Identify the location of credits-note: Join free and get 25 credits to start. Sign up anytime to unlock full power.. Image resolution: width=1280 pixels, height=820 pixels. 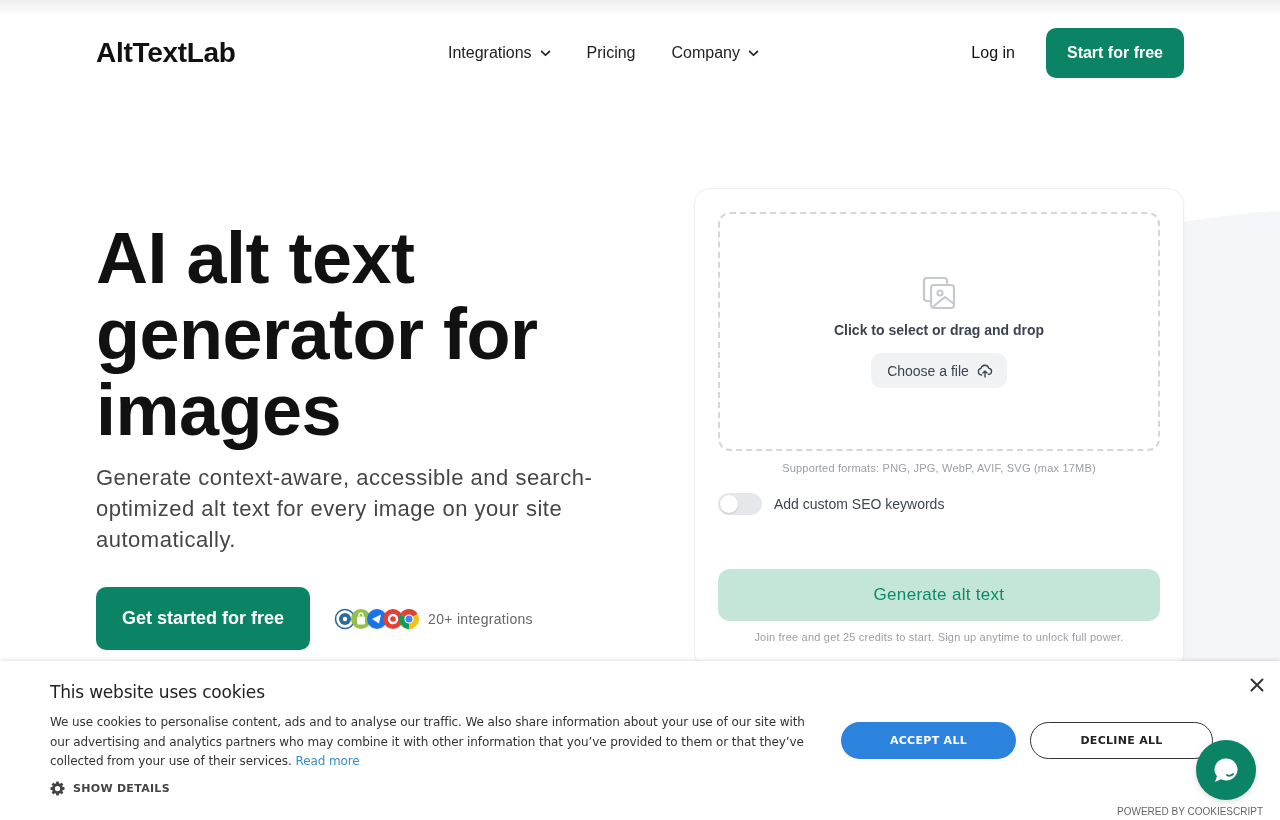
(939, 637).